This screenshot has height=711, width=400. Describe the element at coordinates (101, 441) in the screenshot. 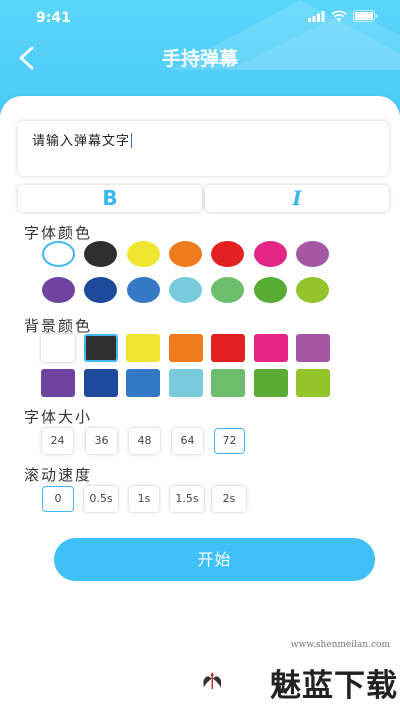

I see `font-size-option: 36` at that location.